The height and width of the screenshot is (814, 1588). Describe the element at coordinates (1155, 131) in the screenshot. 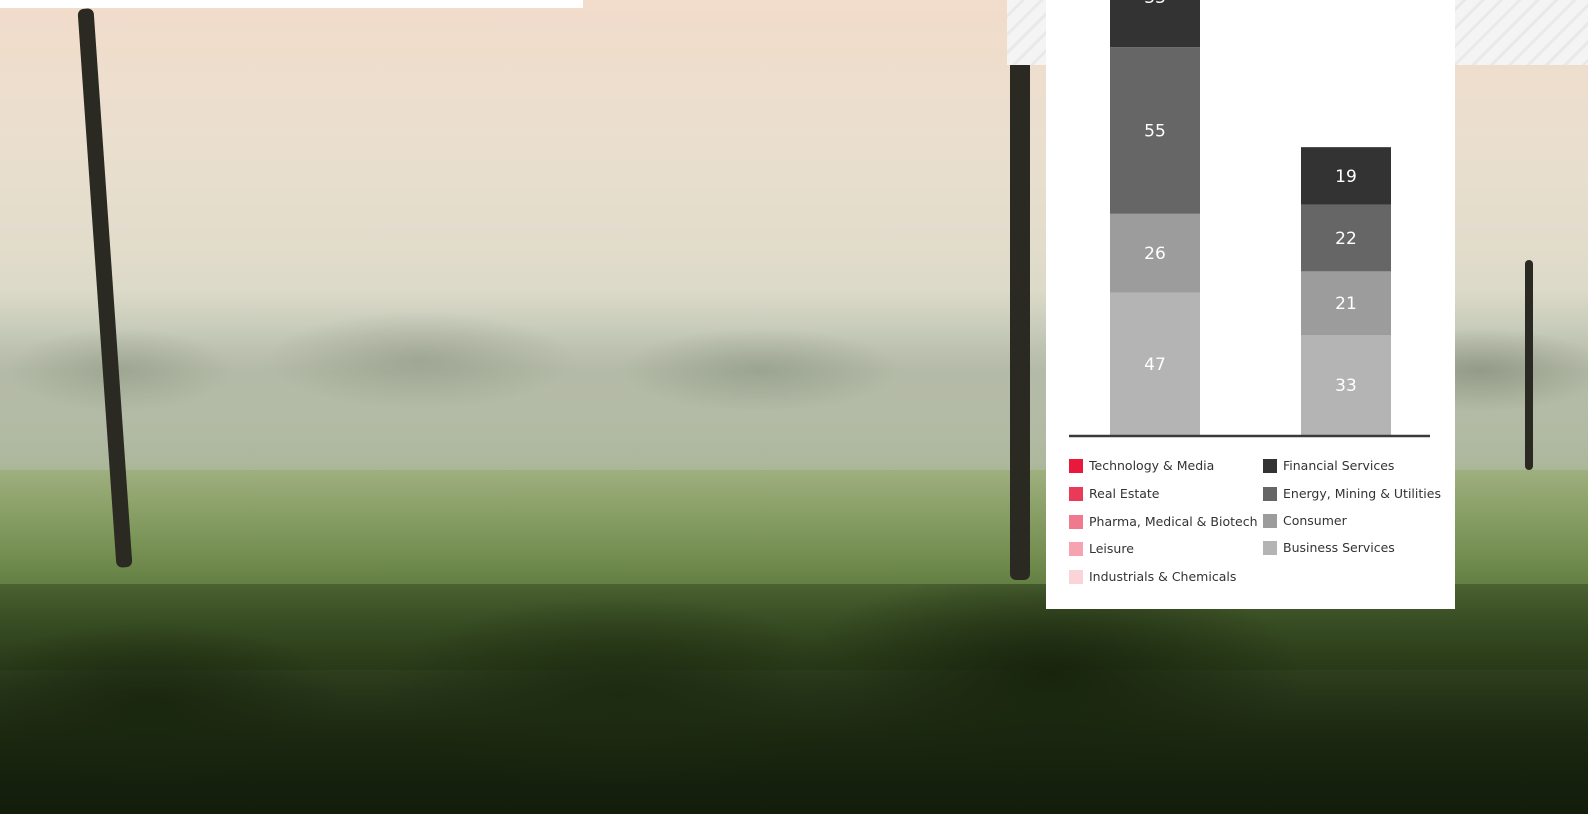

I see `bar-value-label: 55` at that location.